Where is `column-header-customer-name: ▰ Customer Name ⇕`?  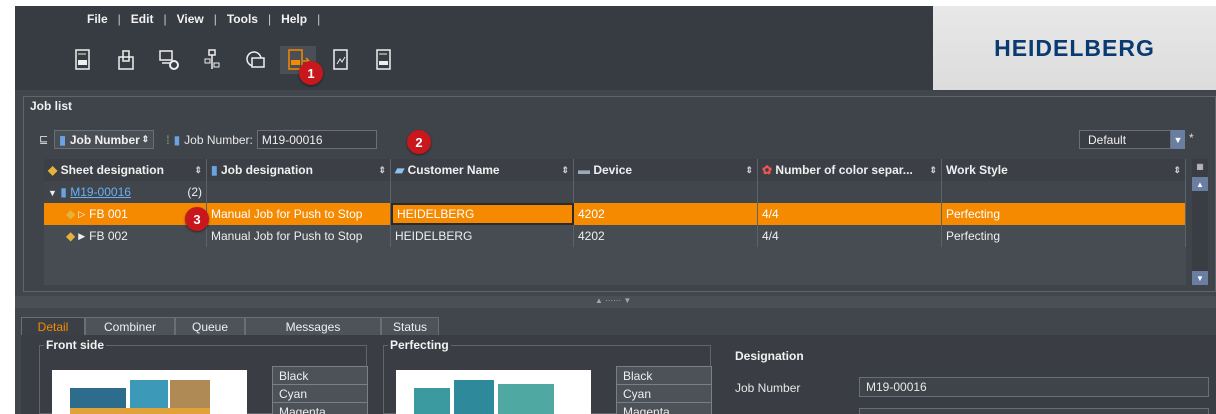 column-header-customer-name: ▰ Customer Name ⇕ is located at coordinates (482, 170).